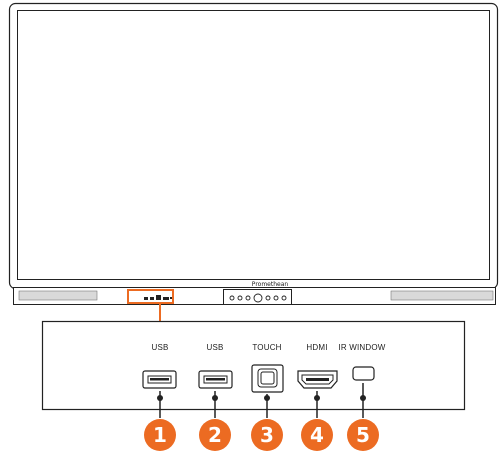 This screenshot has width=501, height=458. Describe the element at coordinates (267, 347) in the screenshot. I see `port-label-3: TOUCH` at that location.